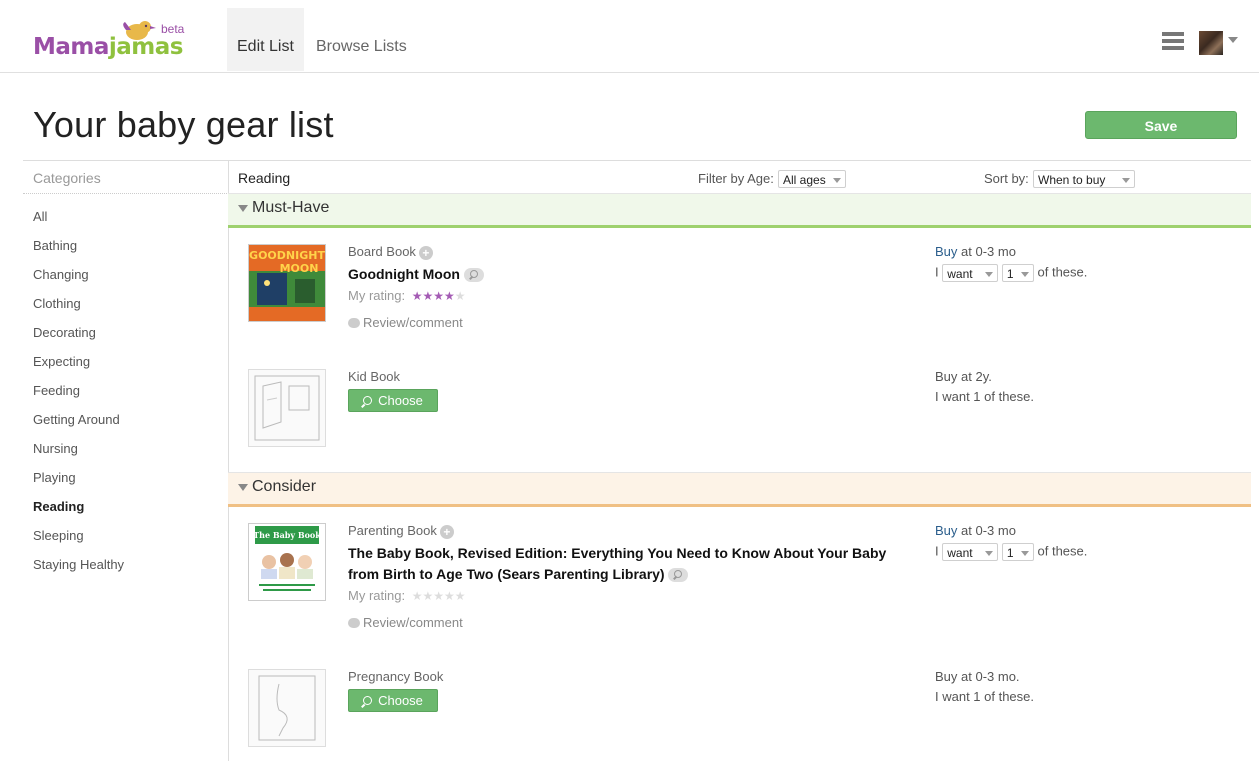 This screenshot has width=1259, height=779. I want to click on hamburger-menu-icon, so click(1173, 43).